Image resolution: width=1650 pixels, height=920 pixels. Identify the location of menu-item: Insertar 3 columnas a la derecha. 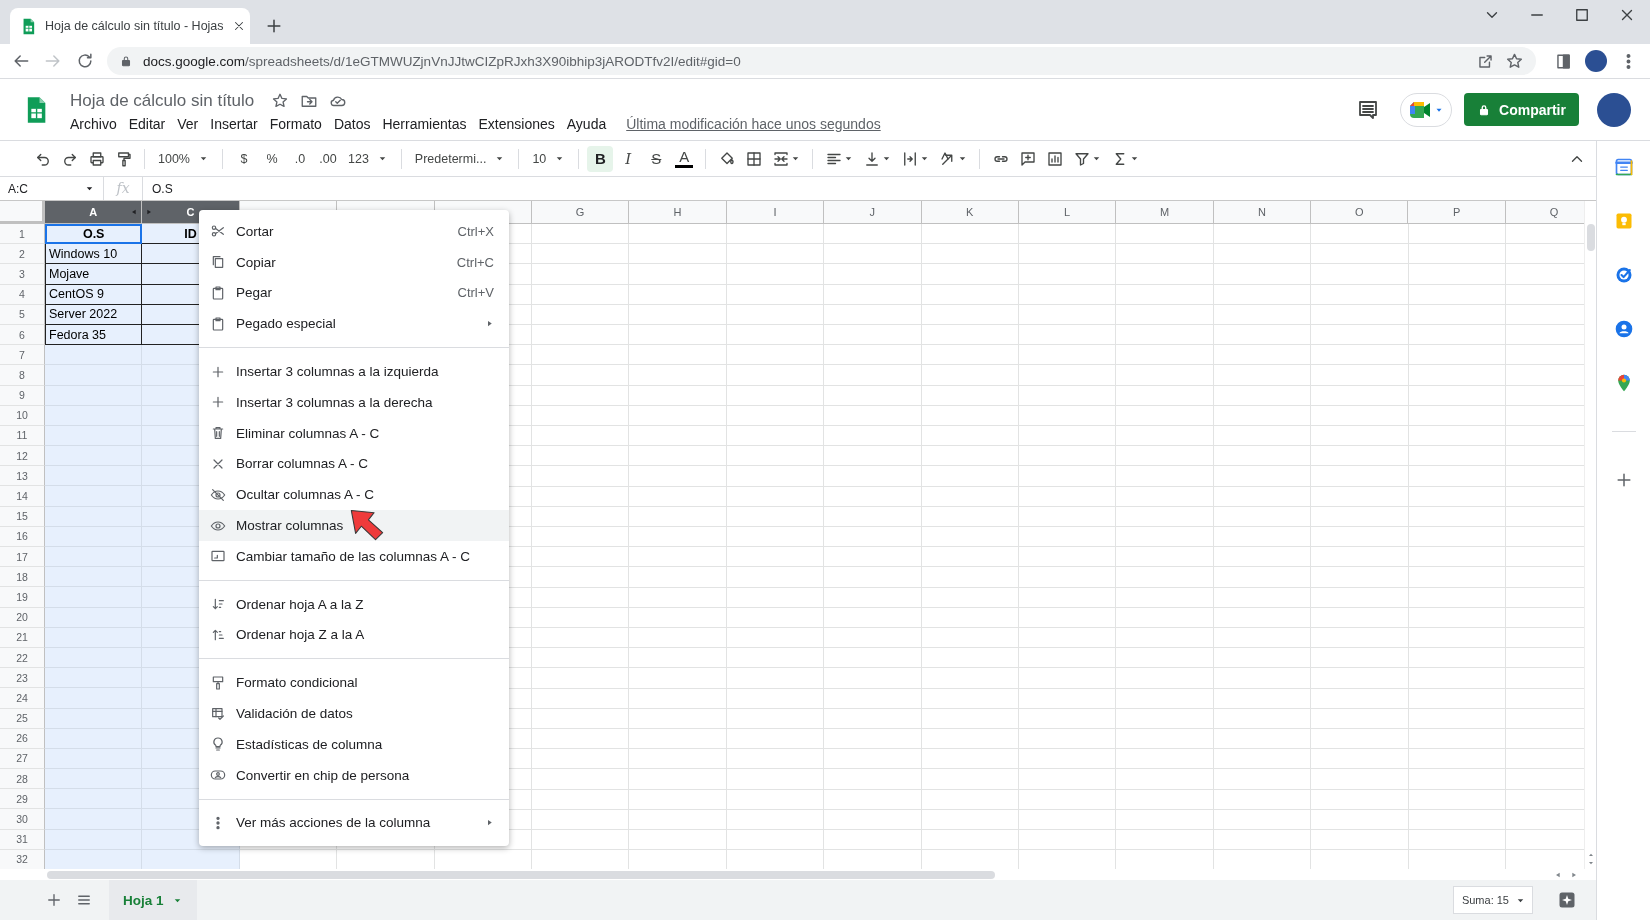
(354, 402).